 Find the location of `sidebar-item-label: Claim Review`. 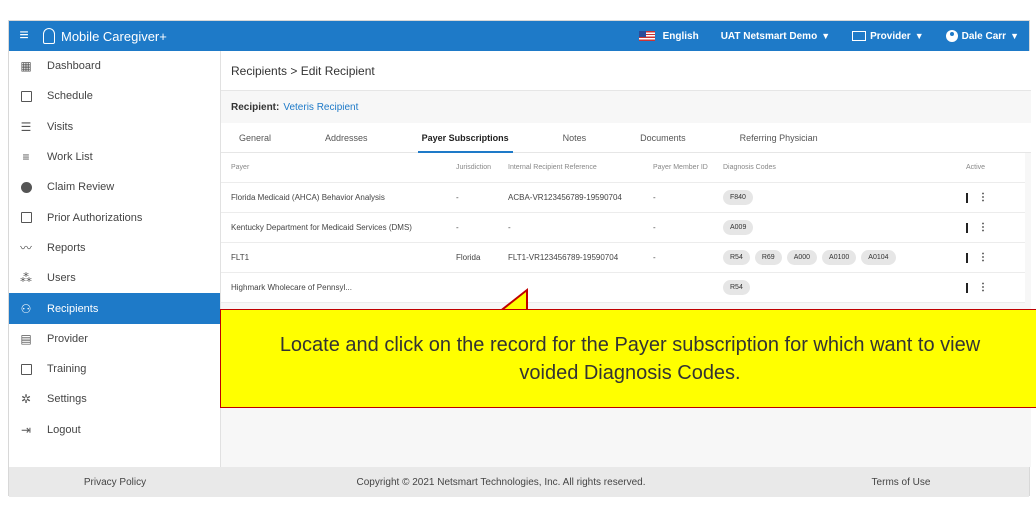

sidebar-item-label: Claim Review is located at coordinates (81, 187).